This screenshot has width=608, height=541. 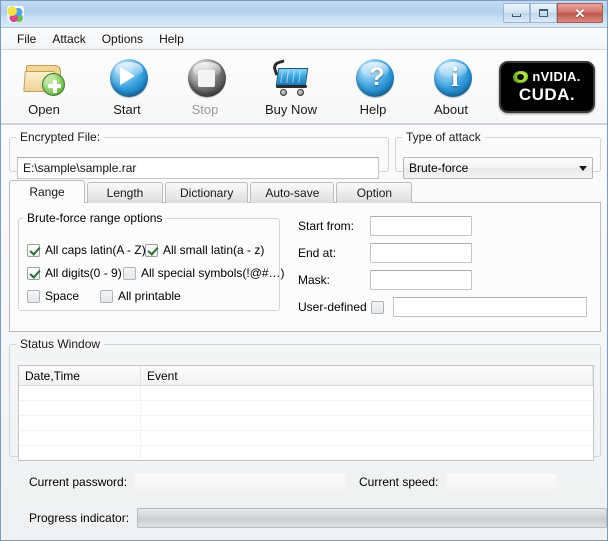 I want to click on current-speed-value, so click(x=501, y=482).